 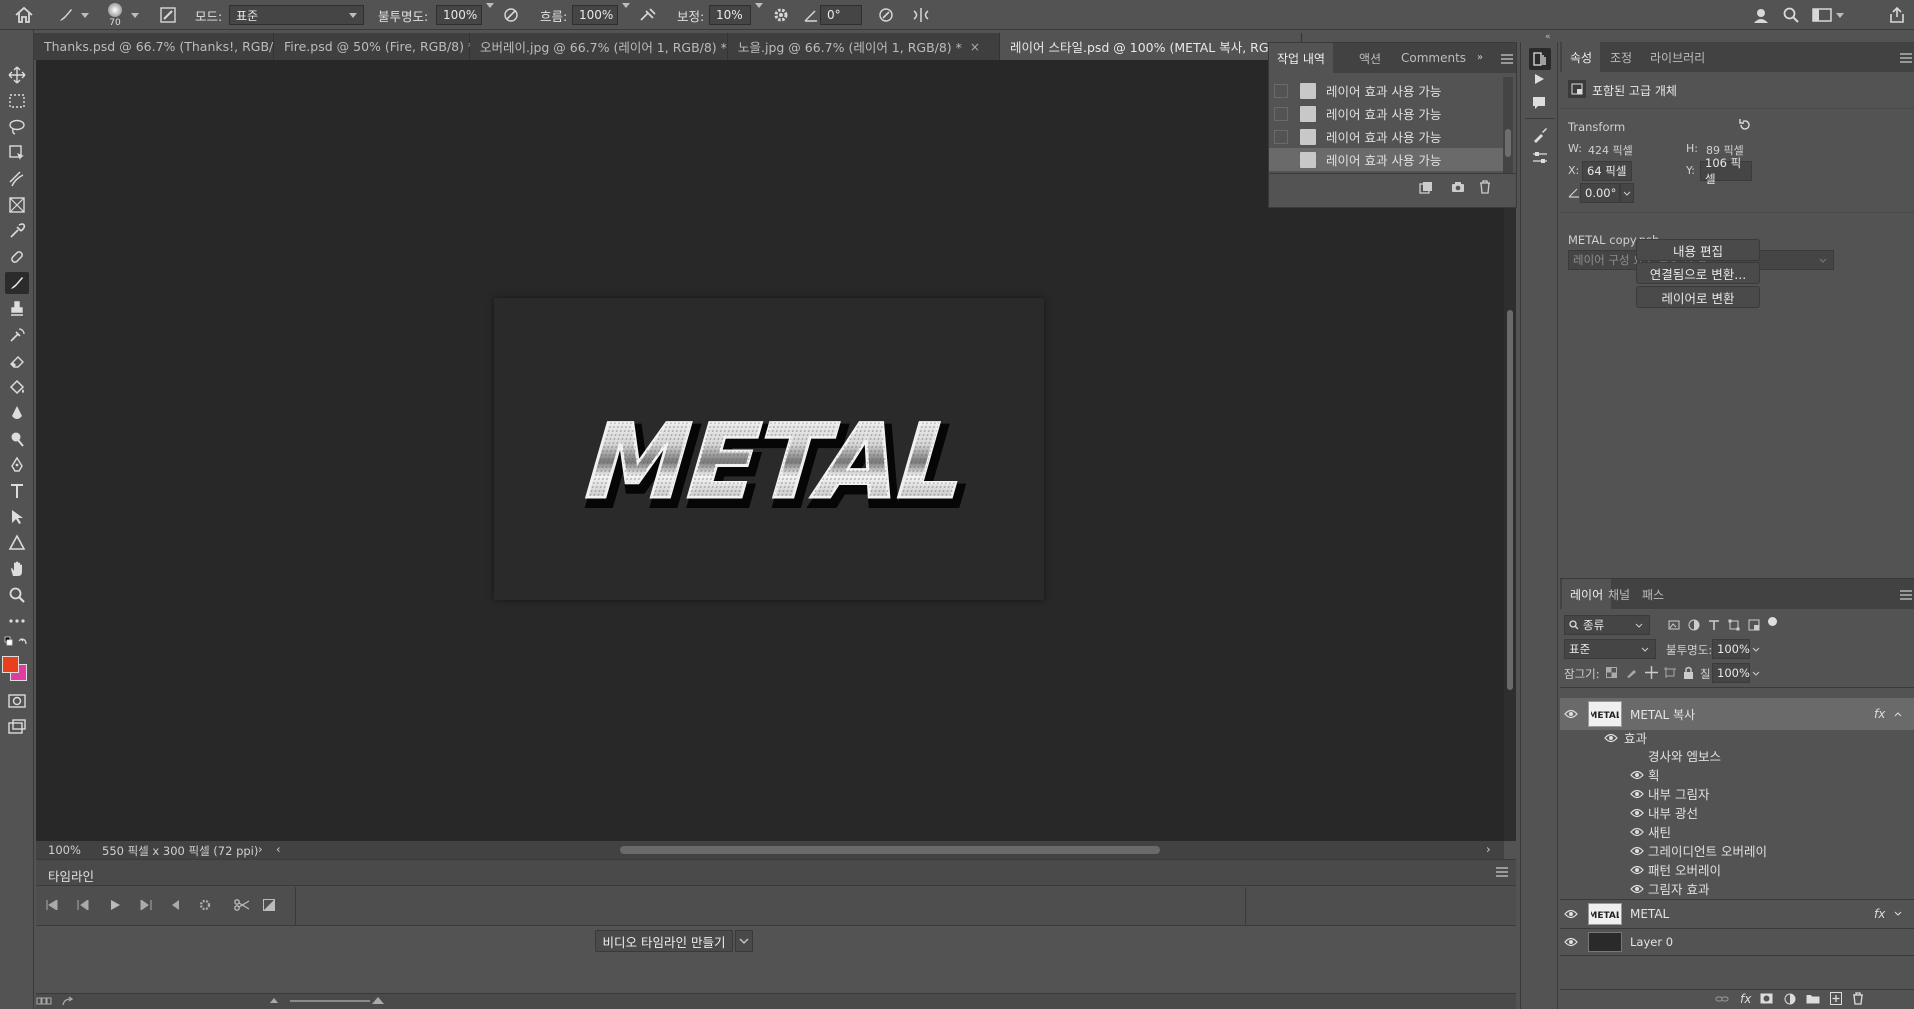 What do you see at coordinates (1370, 58) in the screenshot?
I see `tab-actions: 액션` at bounding box center [1370, 58].